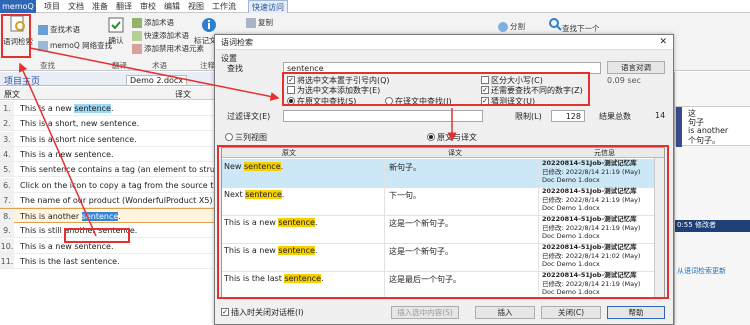 This screenshot has width=750, height=325. What do you see at coordinates (225, 311) in the screenshot?
I see `checkbox-insert-on-close: ✓` at bounding box center [225, 311].